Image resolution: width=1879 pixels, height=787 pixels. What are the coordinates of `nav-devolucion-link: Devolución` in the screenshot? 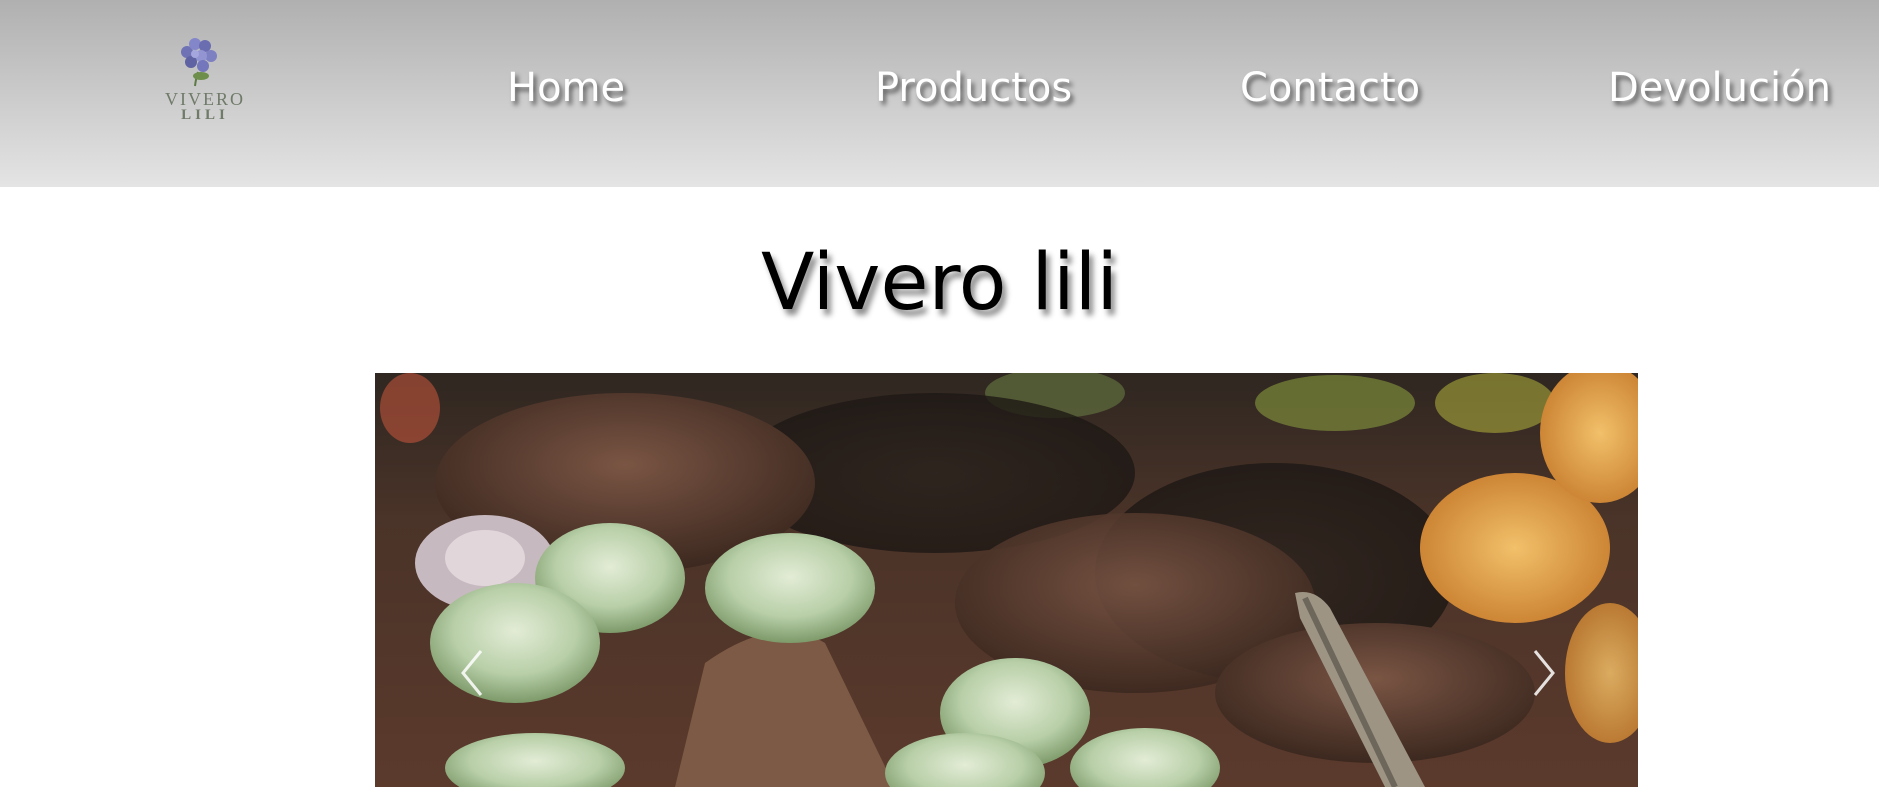 It's located at (1719, 88).